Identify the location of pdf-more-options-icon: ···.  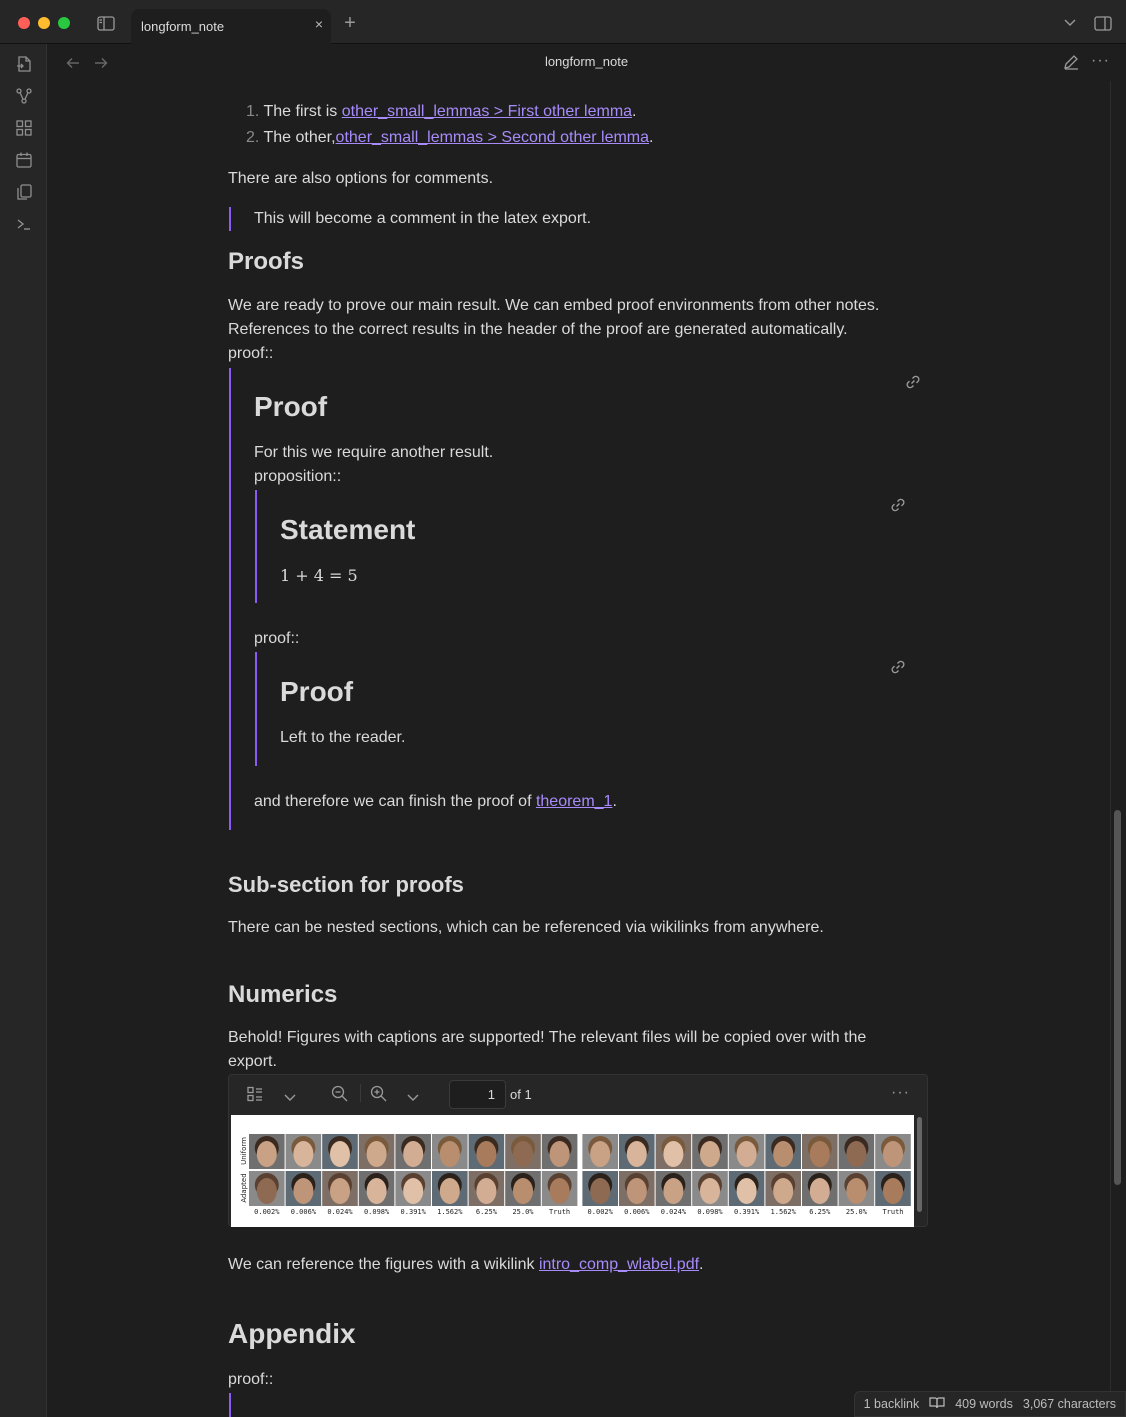
(900, 1093).